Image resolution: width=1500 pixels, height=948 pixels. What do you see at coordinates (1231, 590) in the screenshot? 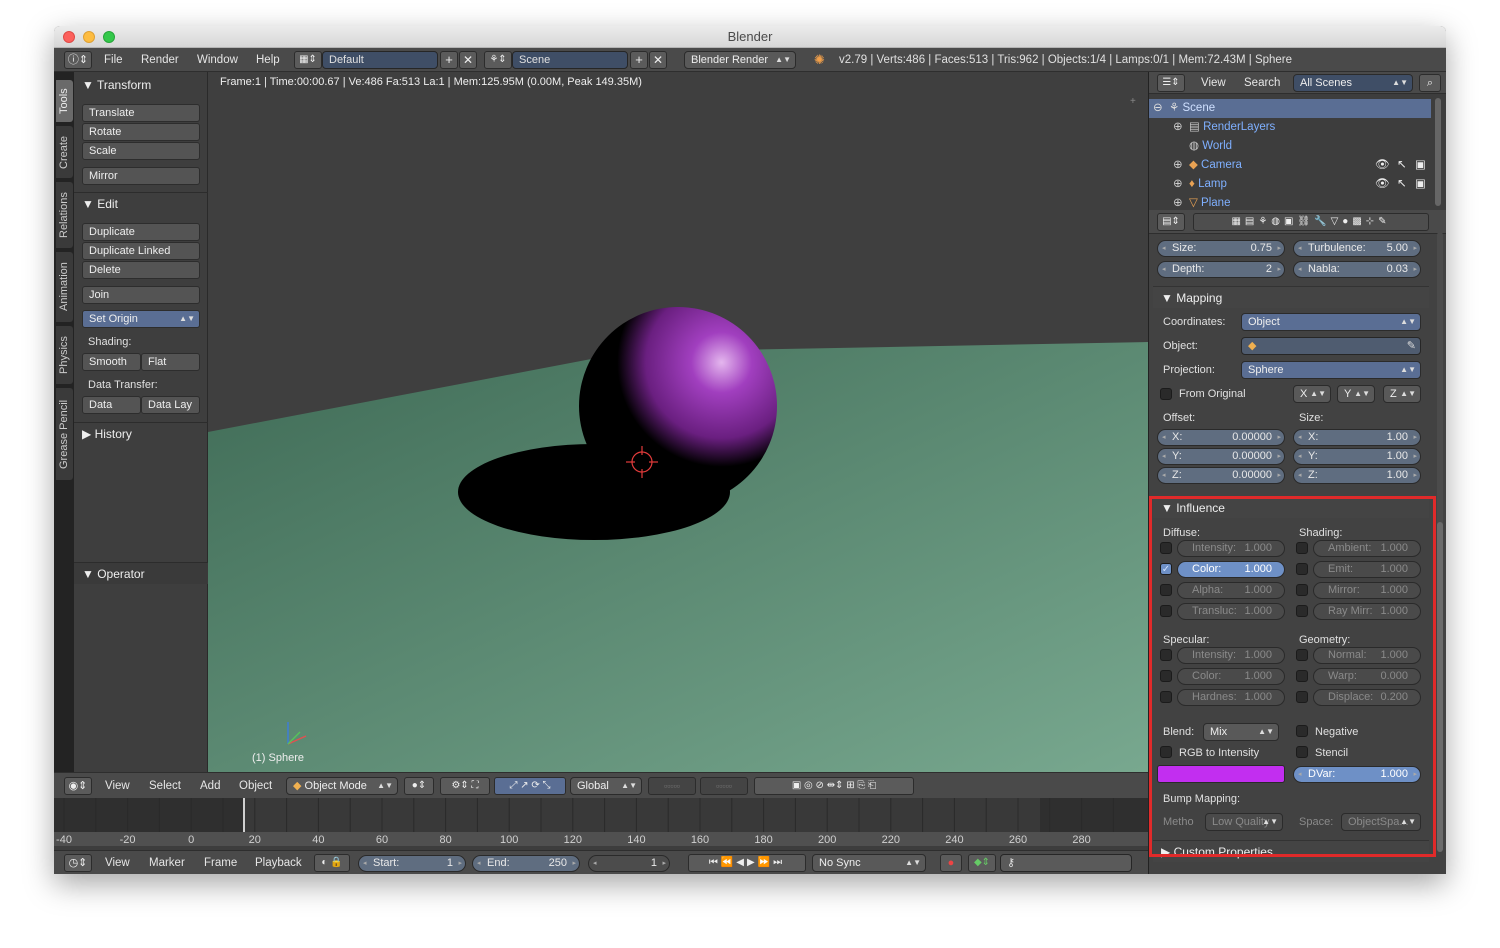
I see `diffuse-alpha-field: Alpha: 1.000` at bounding box center [1231, 590].